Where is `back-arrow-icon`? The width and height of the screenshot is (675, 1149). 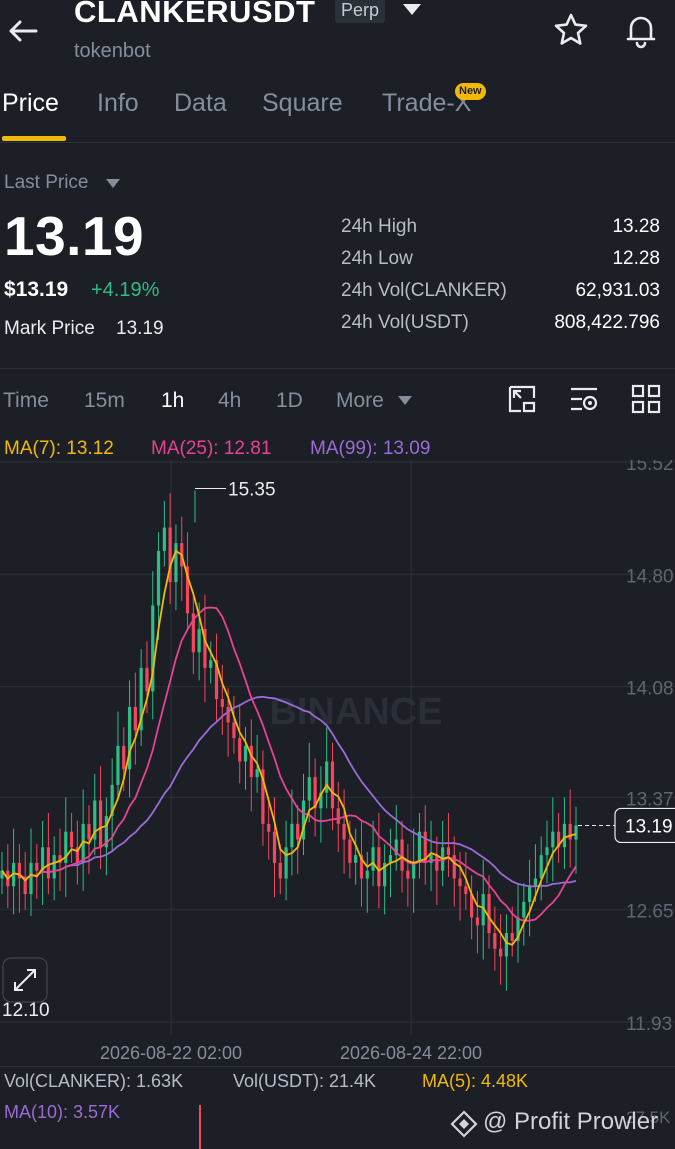 back-arrow-icon is located at coordinates (23, 31).